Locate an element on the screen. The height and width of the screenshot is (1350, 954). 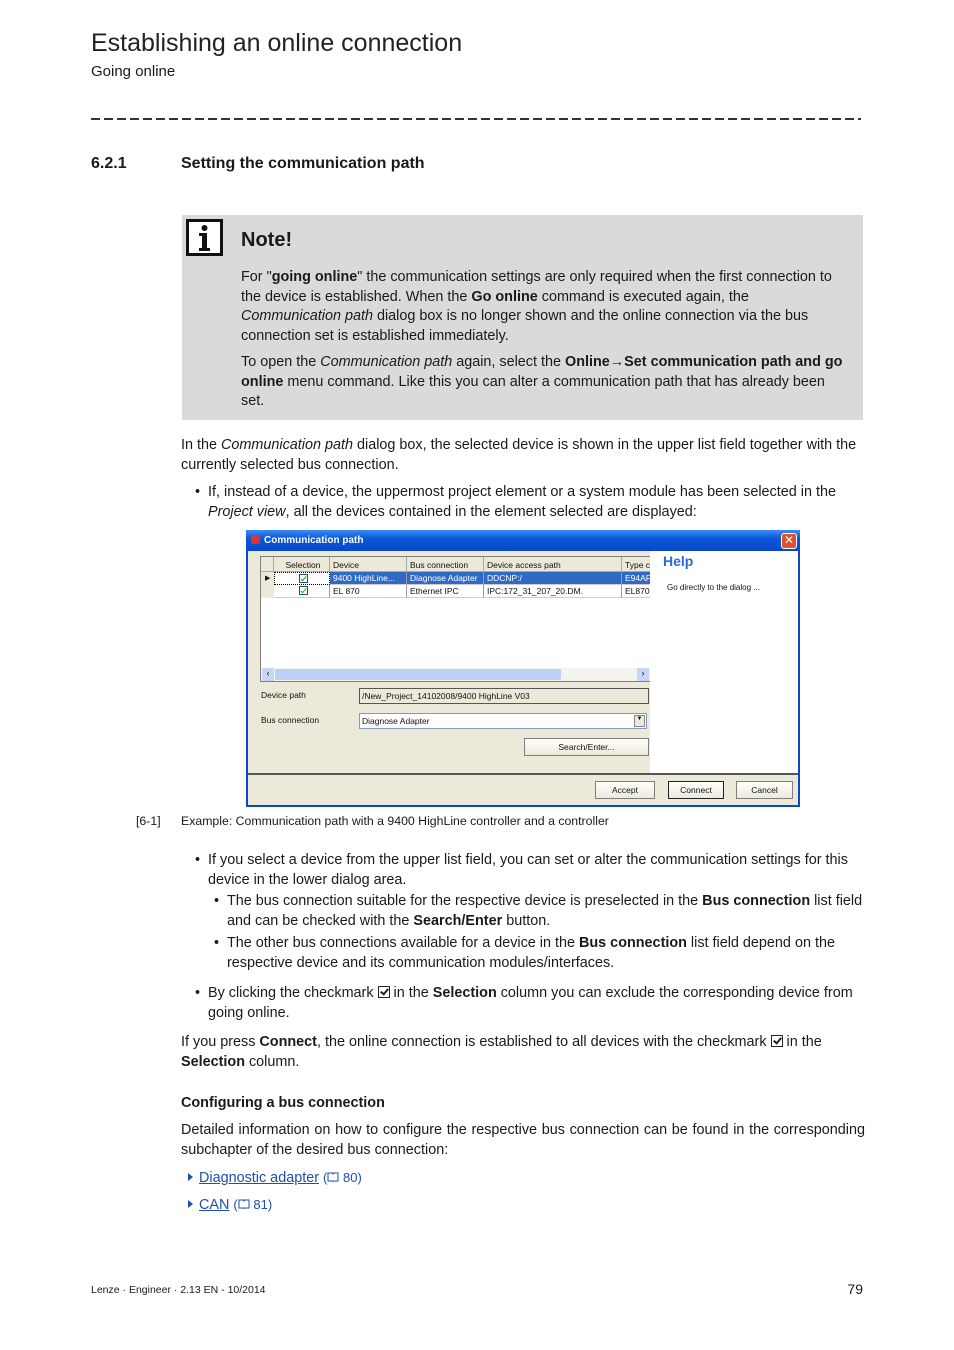
column-header: Selection is located at coordinates (302, 564).